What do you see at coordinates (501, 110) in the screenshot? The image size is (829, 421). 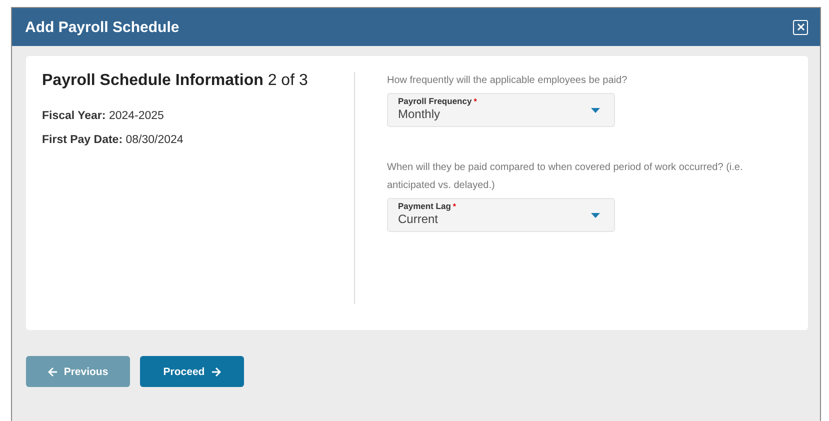 I see `dropdown-field: Payroll Frequency * Monthly` at bounding box center [501, 110].